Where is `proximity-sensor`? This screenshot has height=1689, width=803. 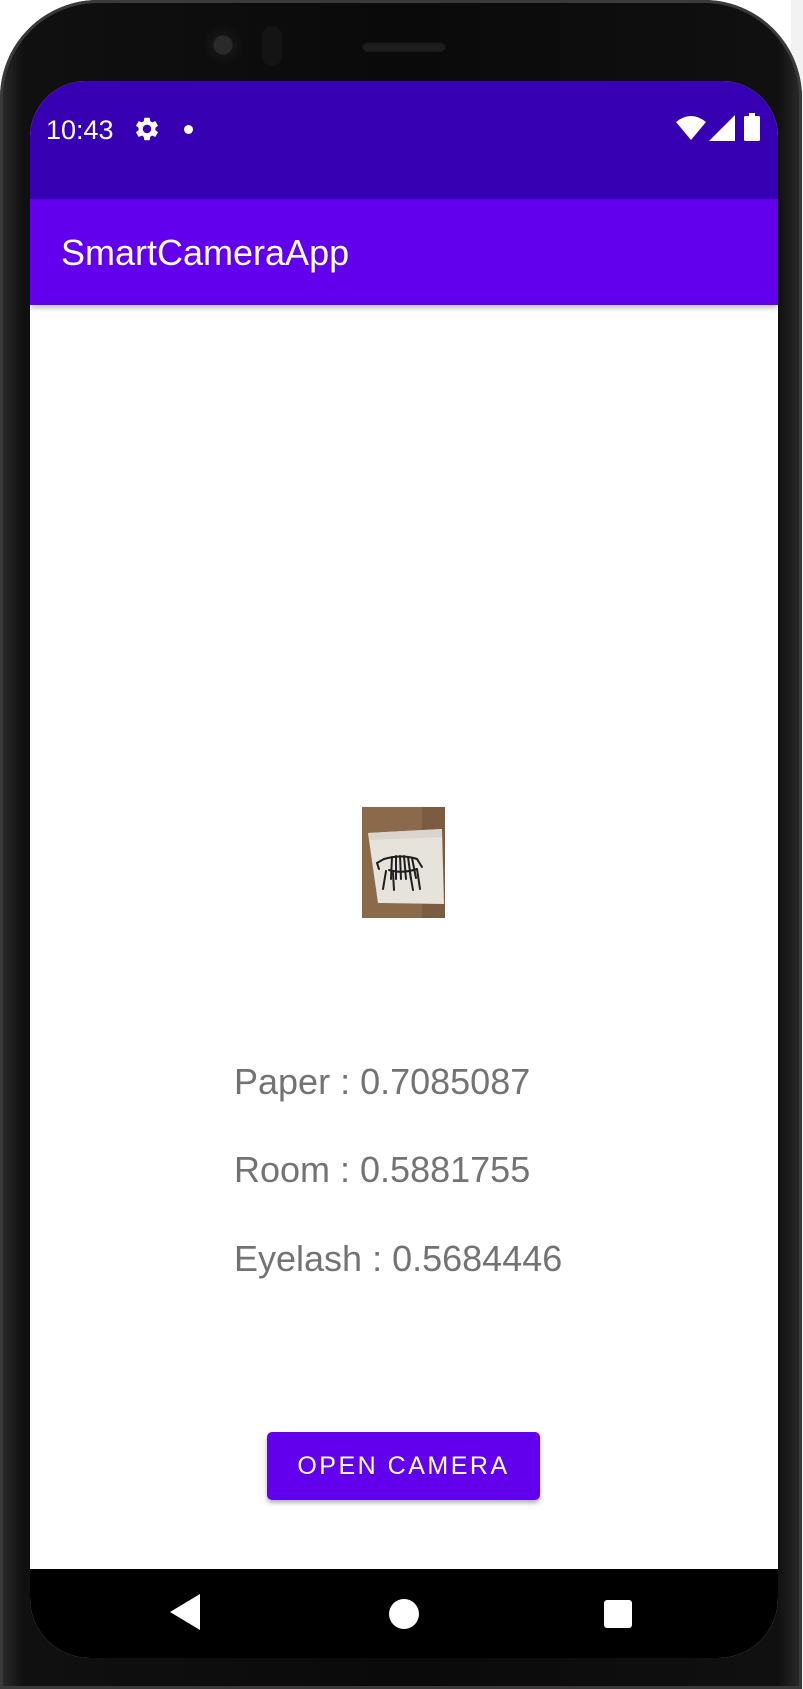
proximity-sensor is located at coordinates (272, 46).